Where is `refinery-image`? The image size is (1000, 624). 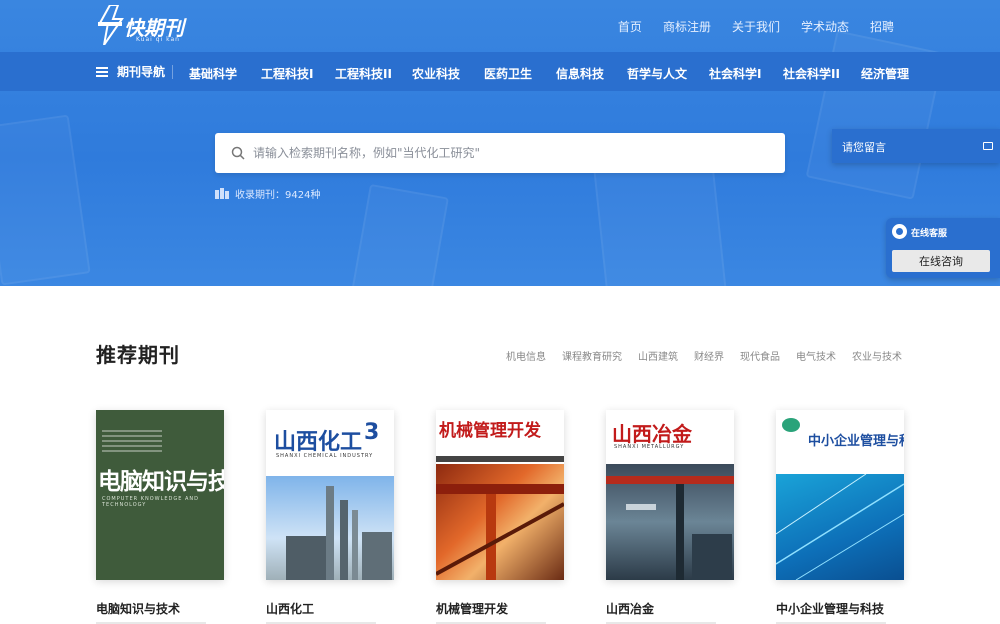
refinery-image is located at coordinates (339, 533).